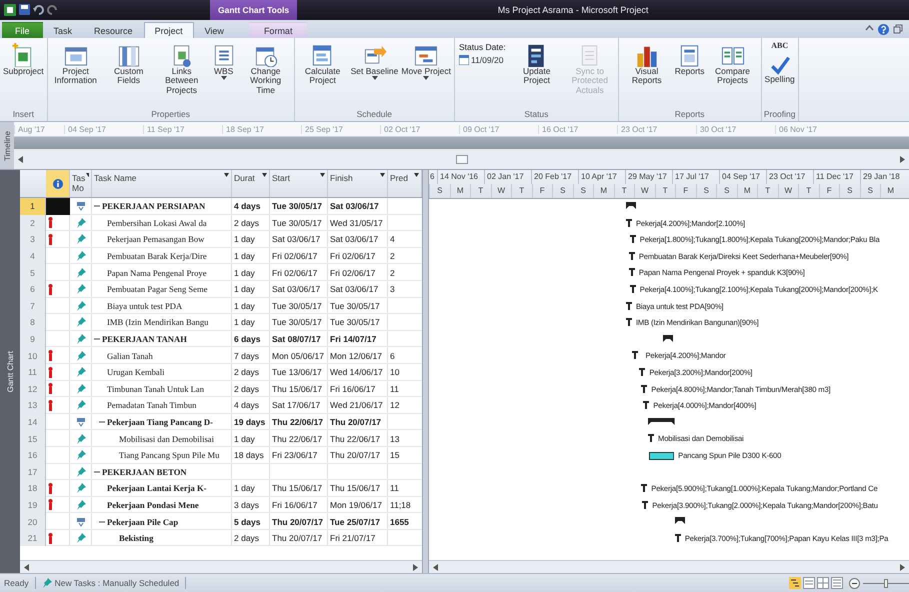  I want to click on row-number: 17, so click(33, 472).